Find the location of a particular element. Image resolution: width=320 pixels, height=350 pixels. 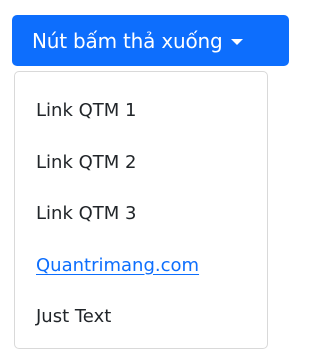

dropdown-toggle-button: Nút bấm thả xuống is located at coordinates (150, 40).